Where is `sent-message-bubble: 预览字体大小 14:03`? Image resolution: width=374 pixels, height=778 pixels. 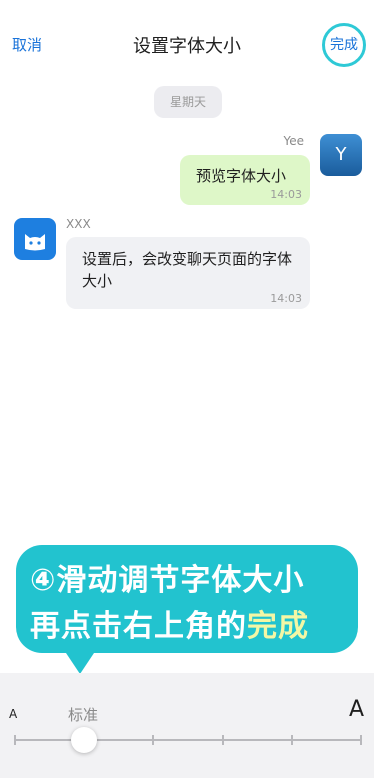
sent-message-bubble: 预览字体大小 14:03 is located at coordinates (245, 180).